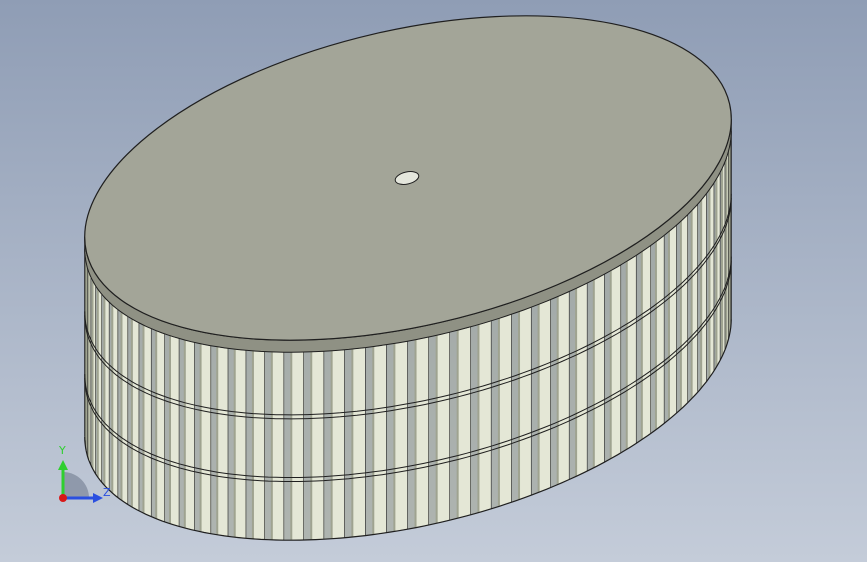  What do you see at coordinates (63, 465) in the screenshot?
I see `y-axis-arrowhead` at bounding box center [63, 465].